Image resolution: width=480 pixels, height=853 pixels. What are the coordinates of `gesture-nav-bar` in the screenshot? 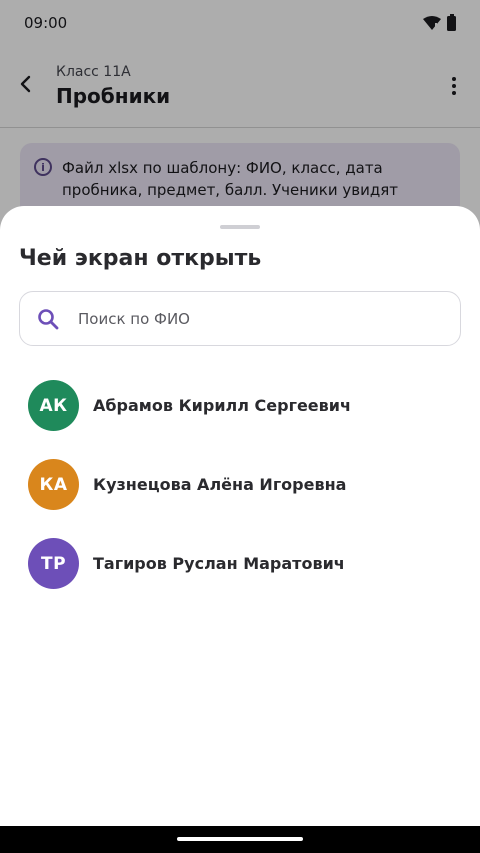 It's located at (240, 839).